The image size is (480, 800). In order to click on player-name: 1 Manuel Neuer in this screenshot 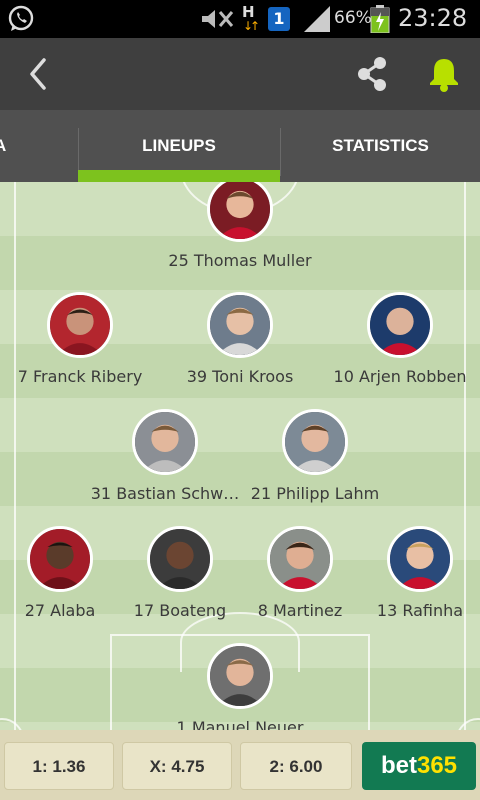, I will do `click(240, 724)`.